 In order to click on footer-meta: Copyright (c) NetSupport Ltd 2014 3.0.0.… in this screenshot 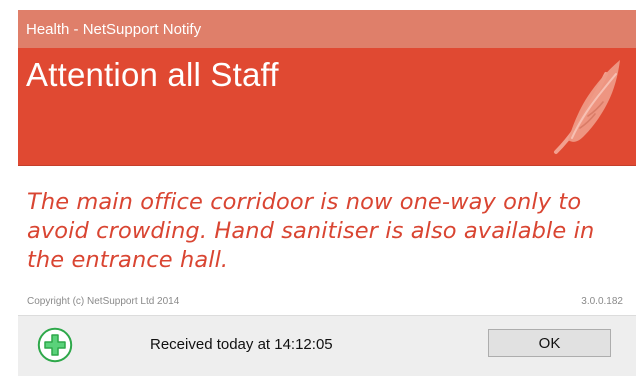, I will do `click(325, 303)`.